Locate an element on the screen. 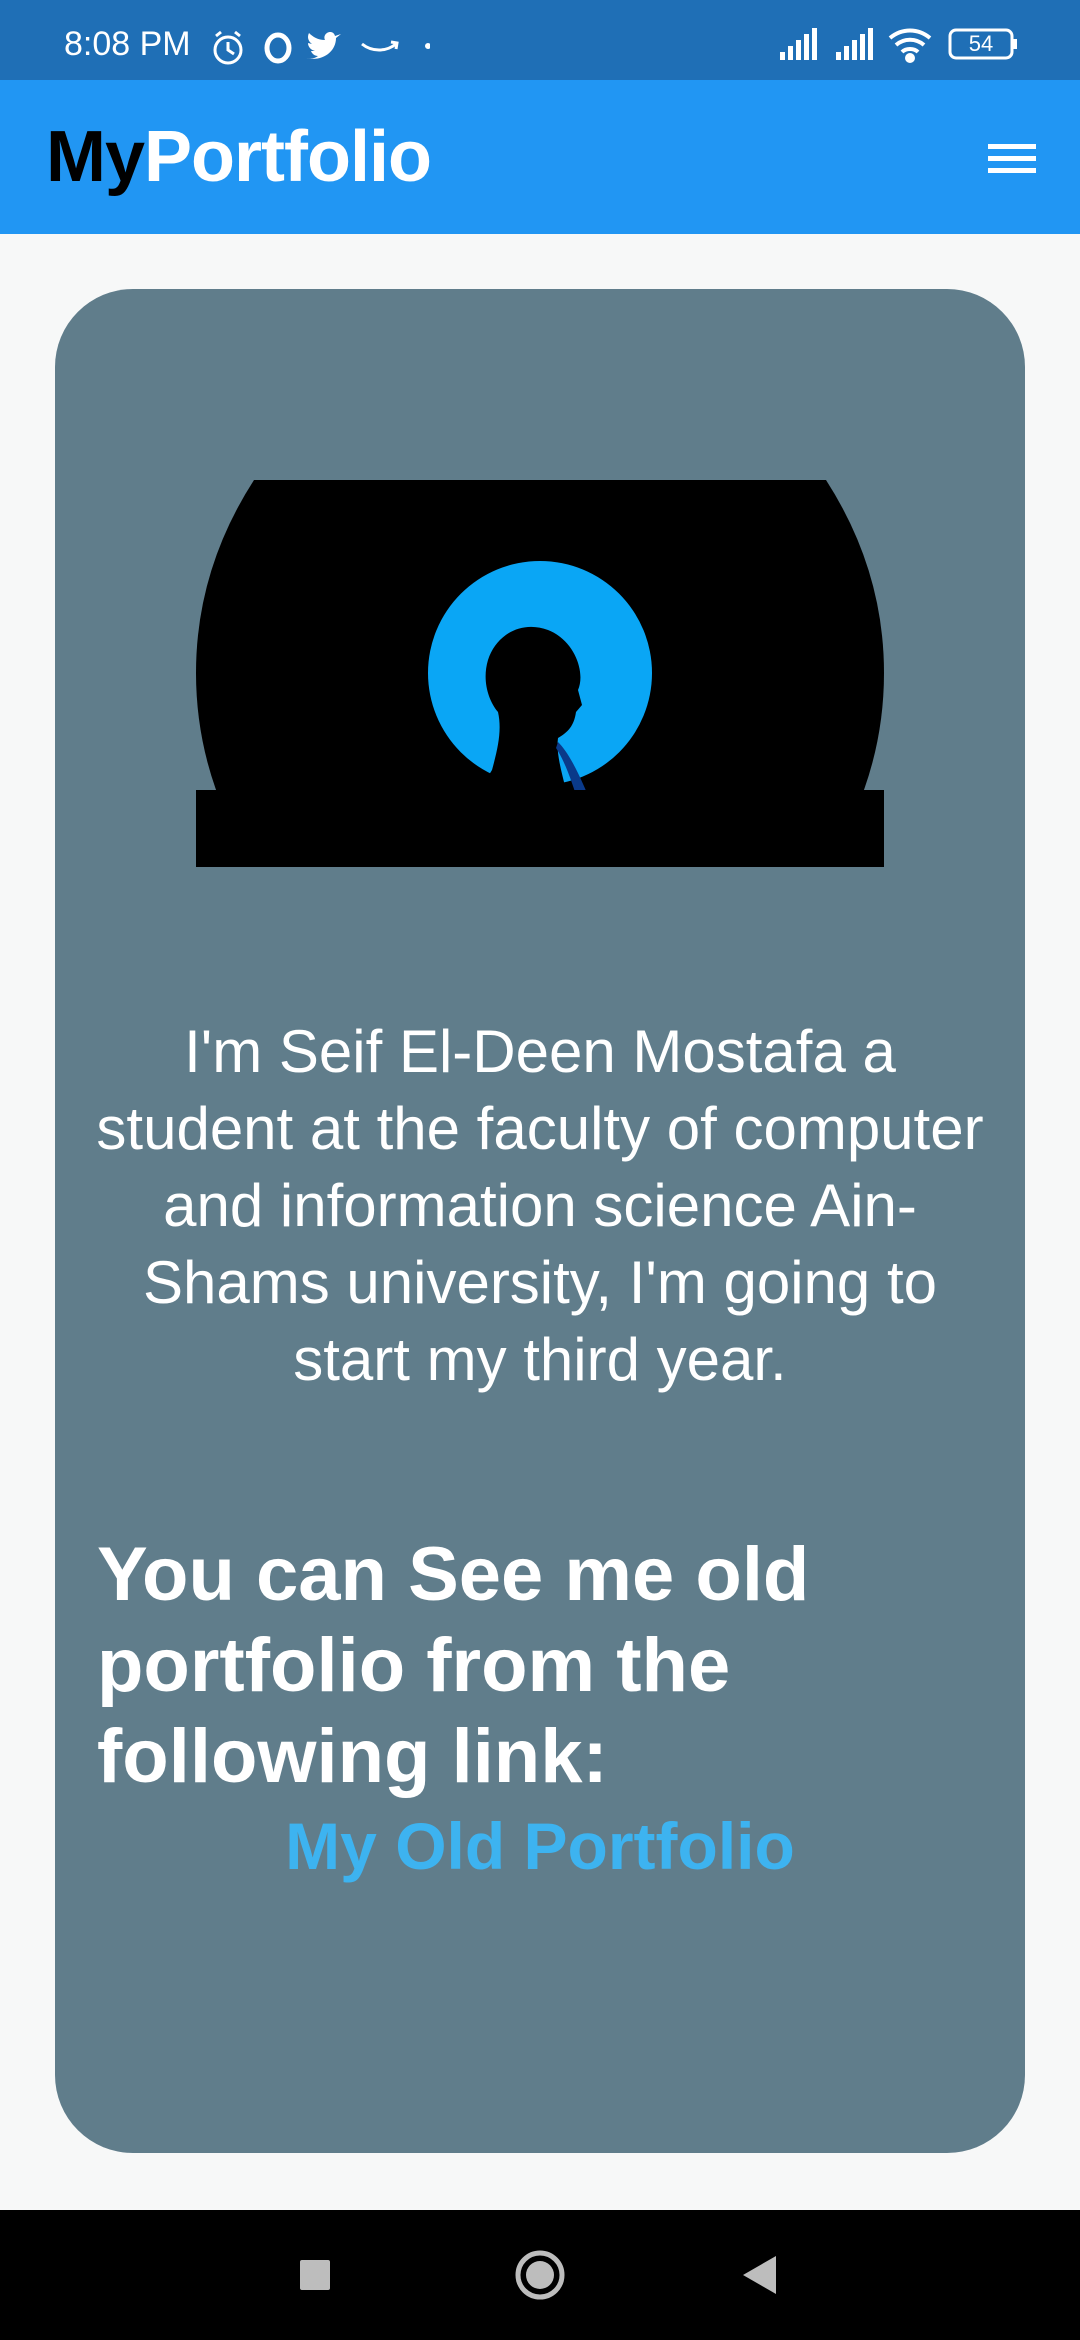  home-button is located at coordinates (540, 2275).